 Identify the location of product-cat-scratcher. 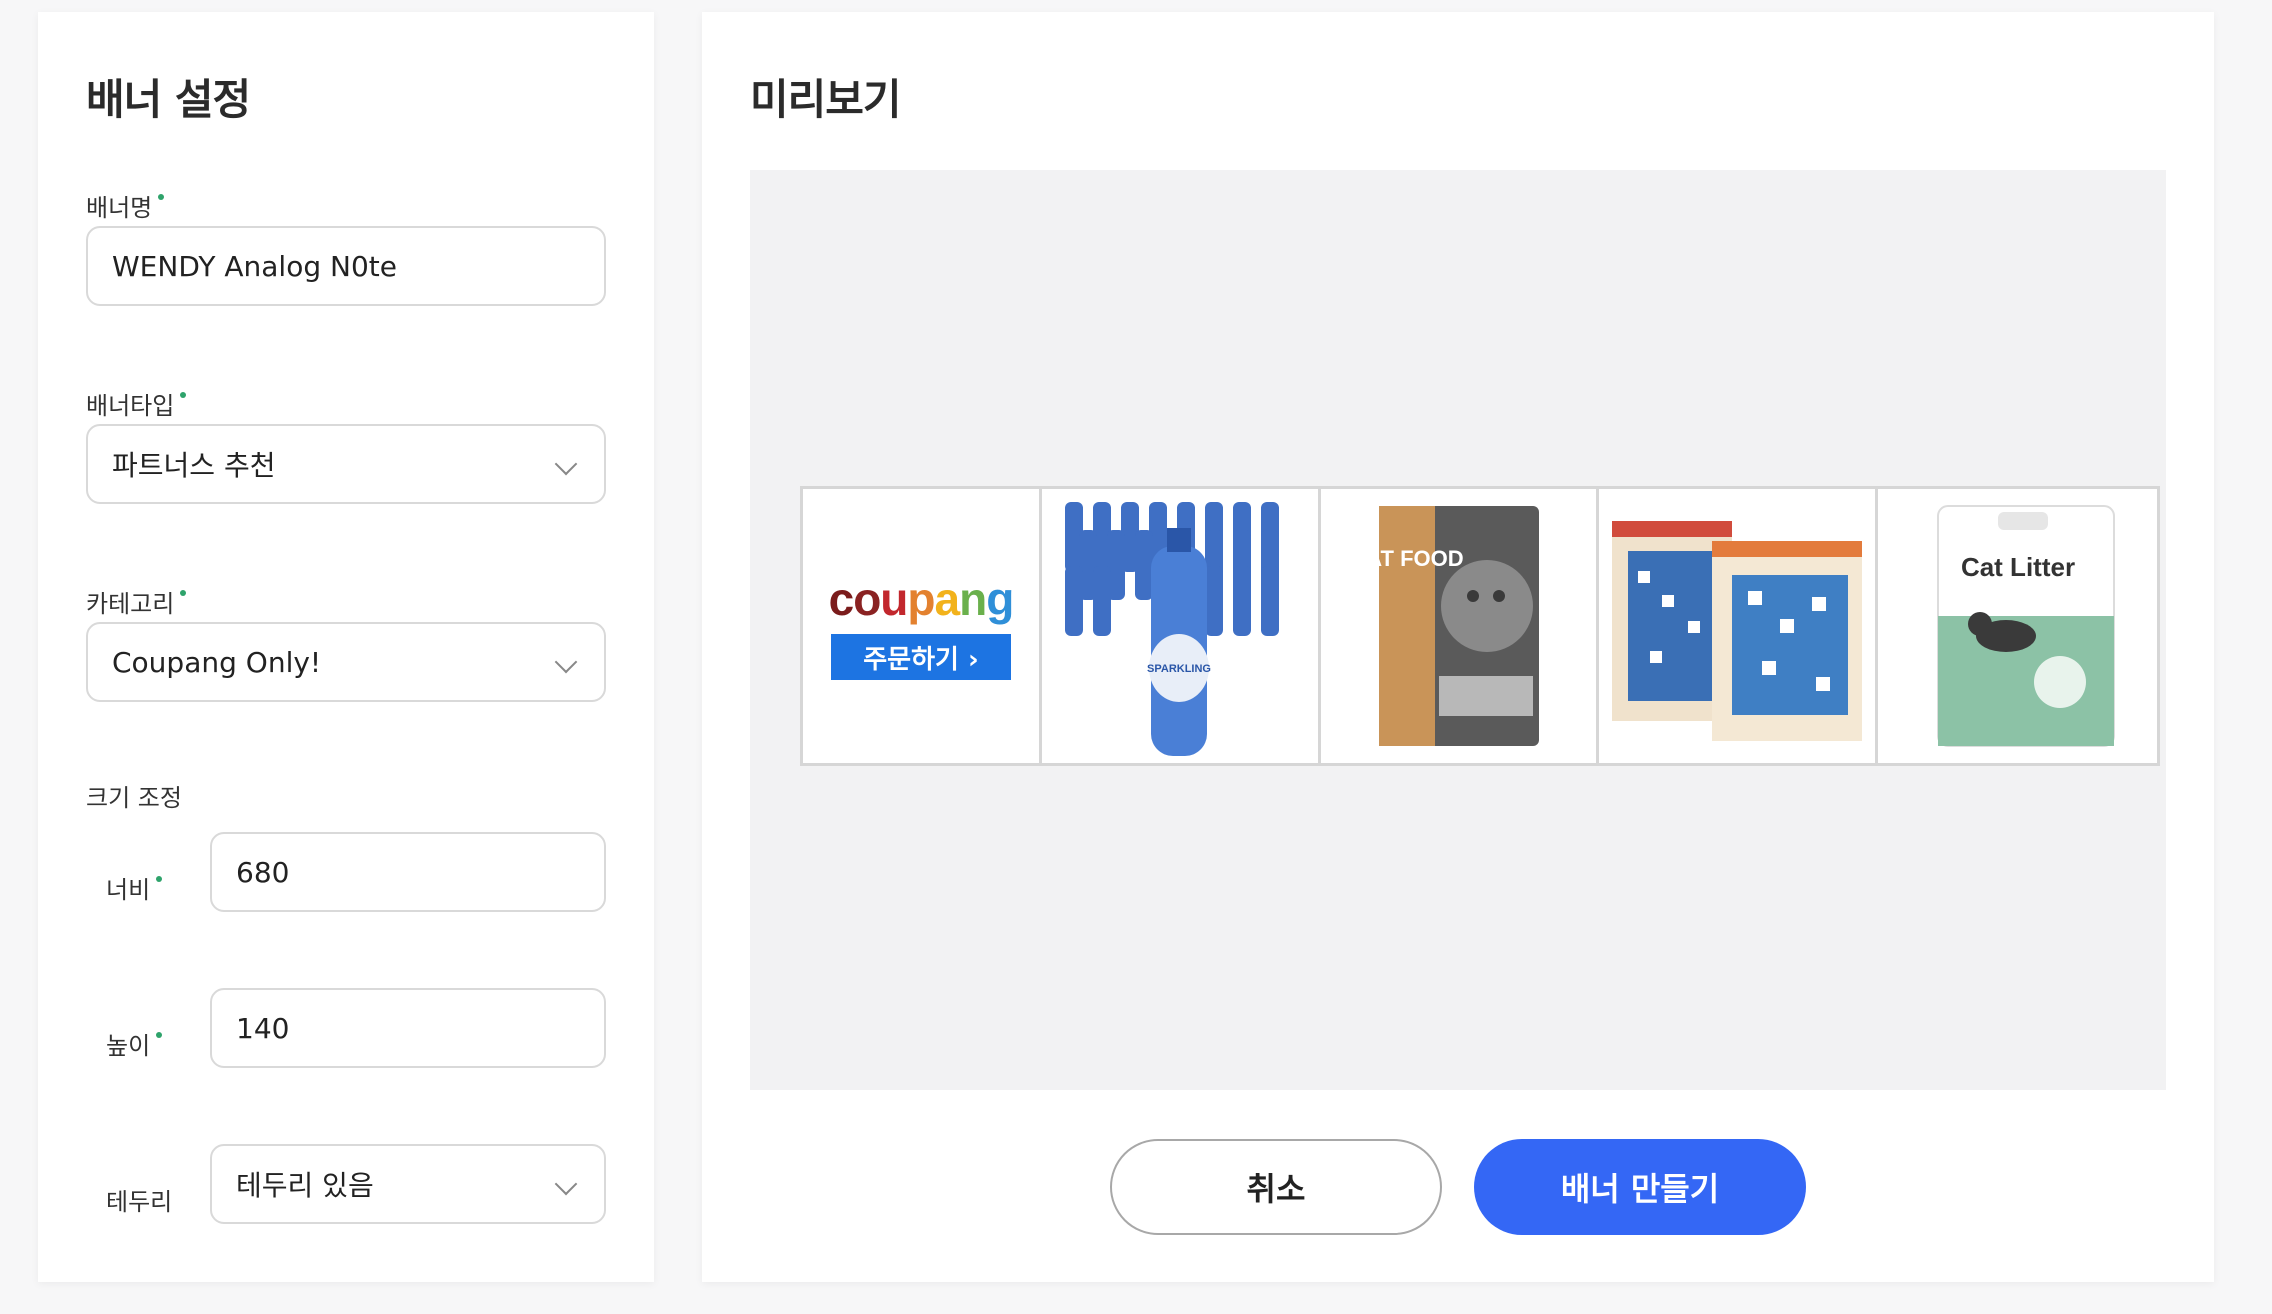
(1739, 626).